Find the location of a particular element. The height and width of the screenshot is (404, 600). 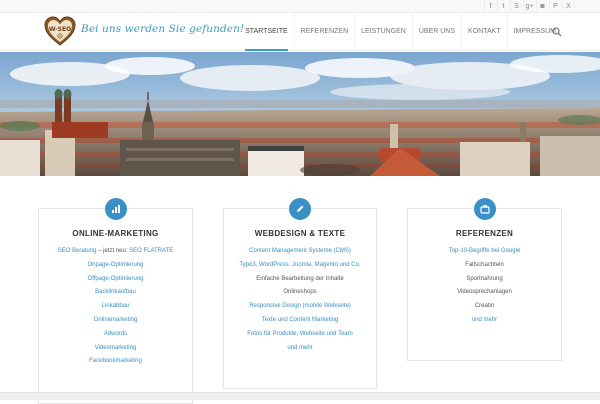

list-item: Linkabbau is located at coordinates (115, 307).